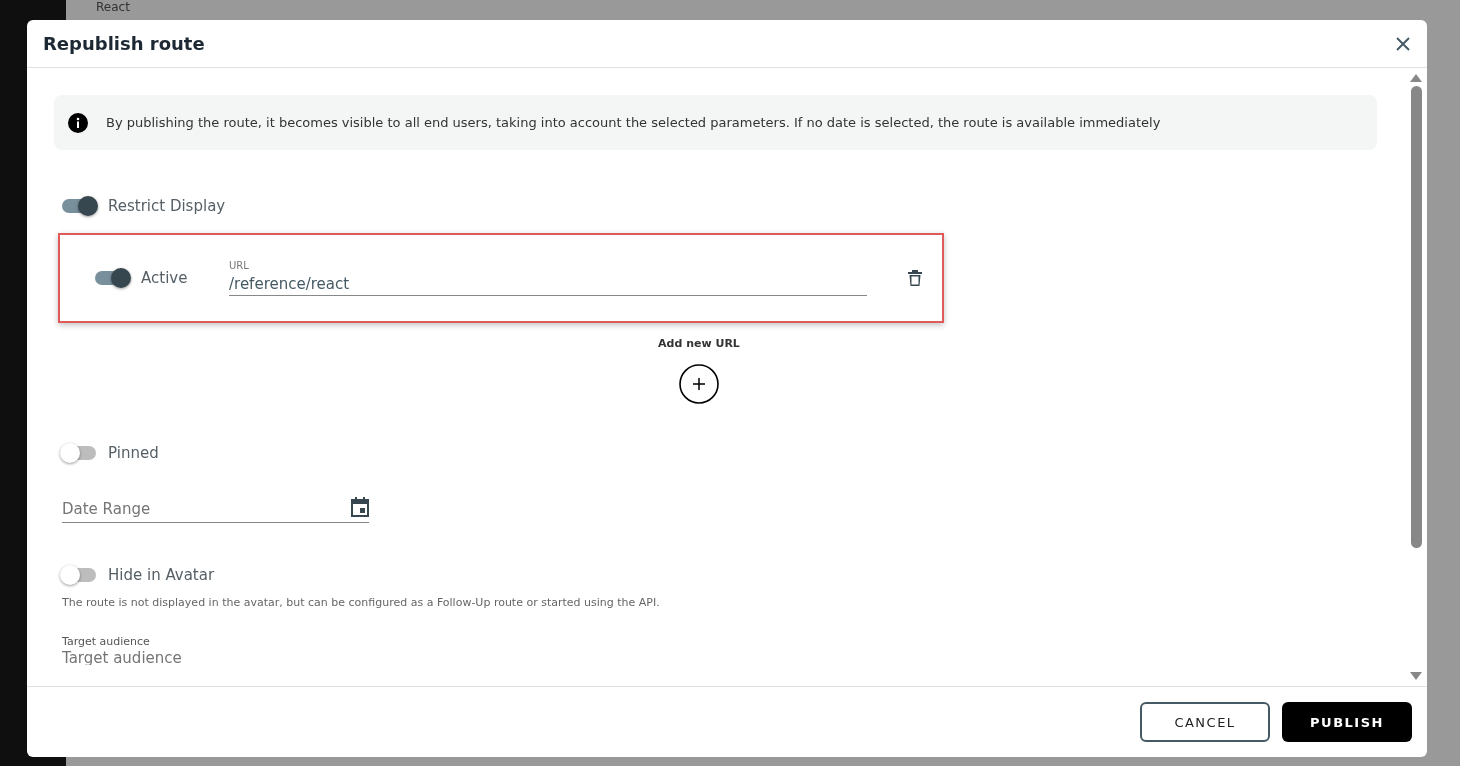  I want to click on publish-button: PUBLISH, so click(1347, 722).